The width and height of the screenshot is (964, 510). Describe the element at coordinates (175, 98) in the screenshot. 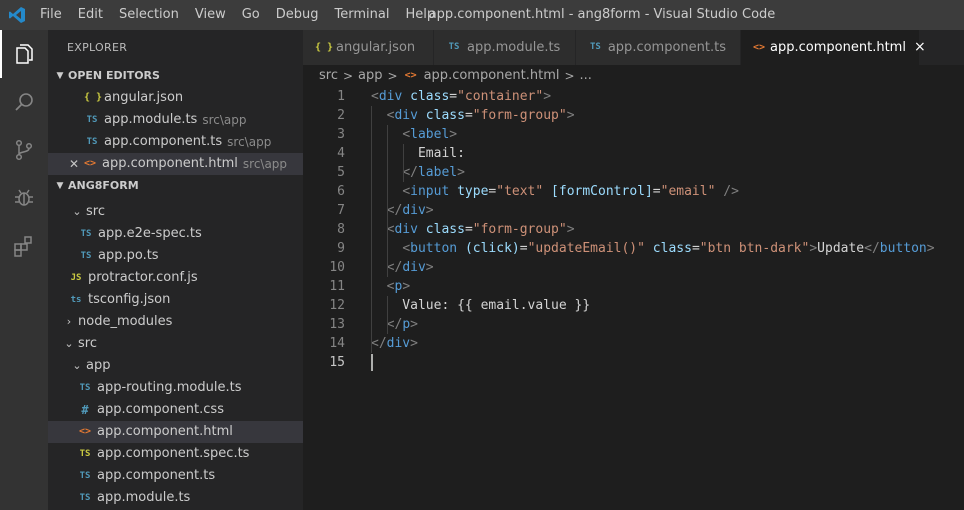

I see `open-editor-item: { } angular.json` at that location.